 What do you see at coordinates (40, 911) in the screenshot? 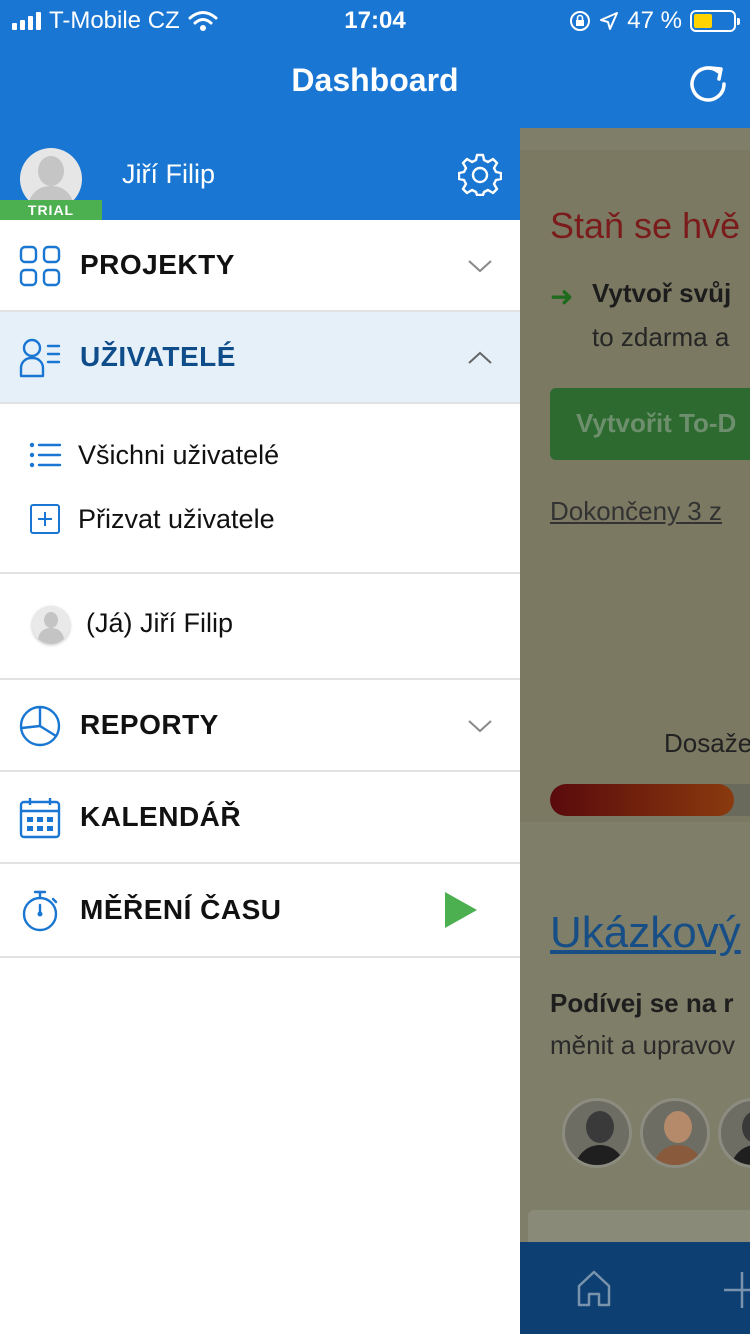
I see `stopwatch-icon` at bounding box center [40, 911].